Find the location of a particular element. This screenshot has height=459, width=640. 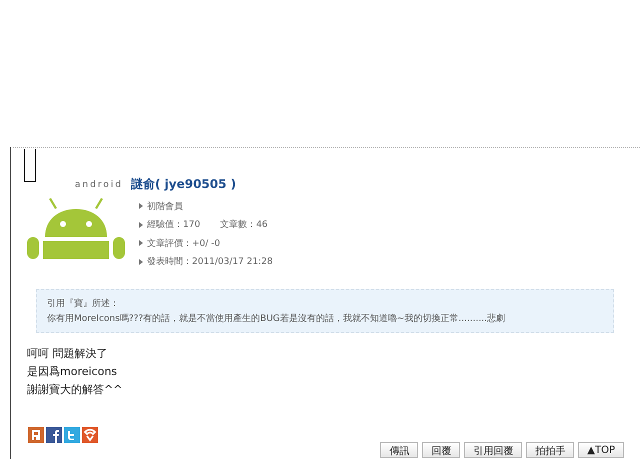

author-name: 謎俞( jye90505 ) is located at coordinates (385, 184).